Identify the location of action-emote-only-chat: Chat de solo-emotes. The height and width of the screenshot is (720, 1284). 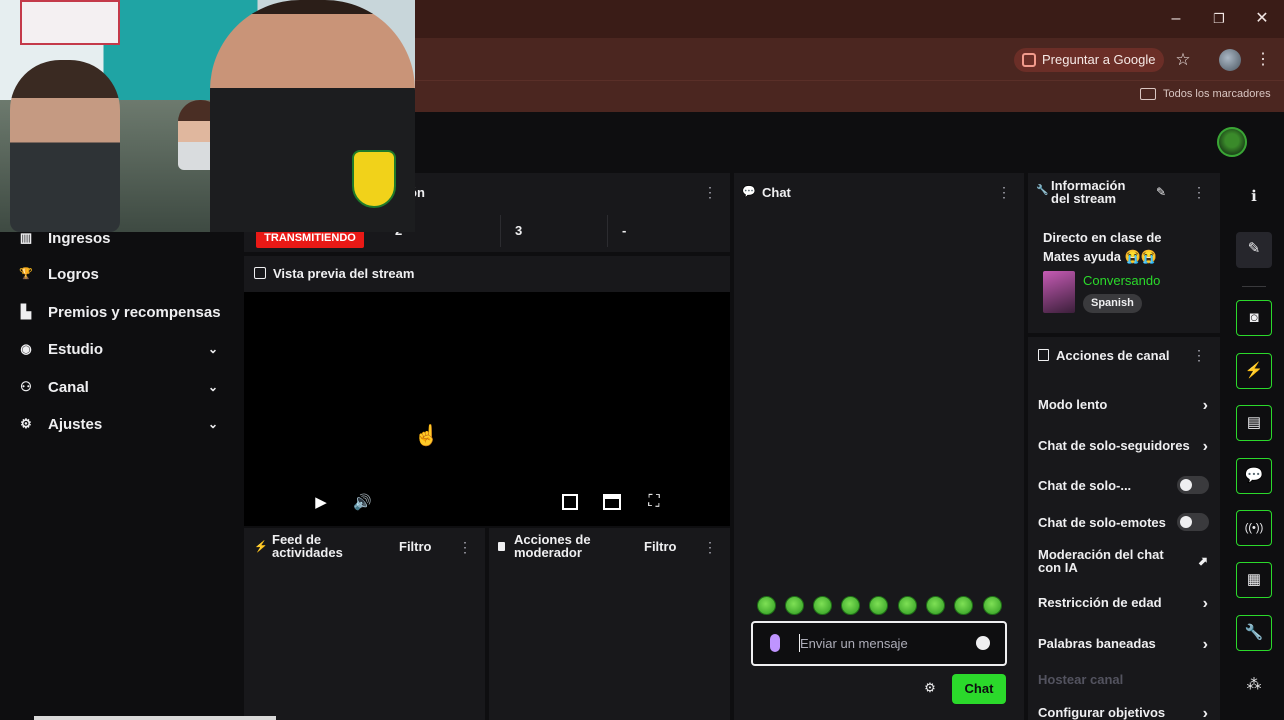
(1113, 524).